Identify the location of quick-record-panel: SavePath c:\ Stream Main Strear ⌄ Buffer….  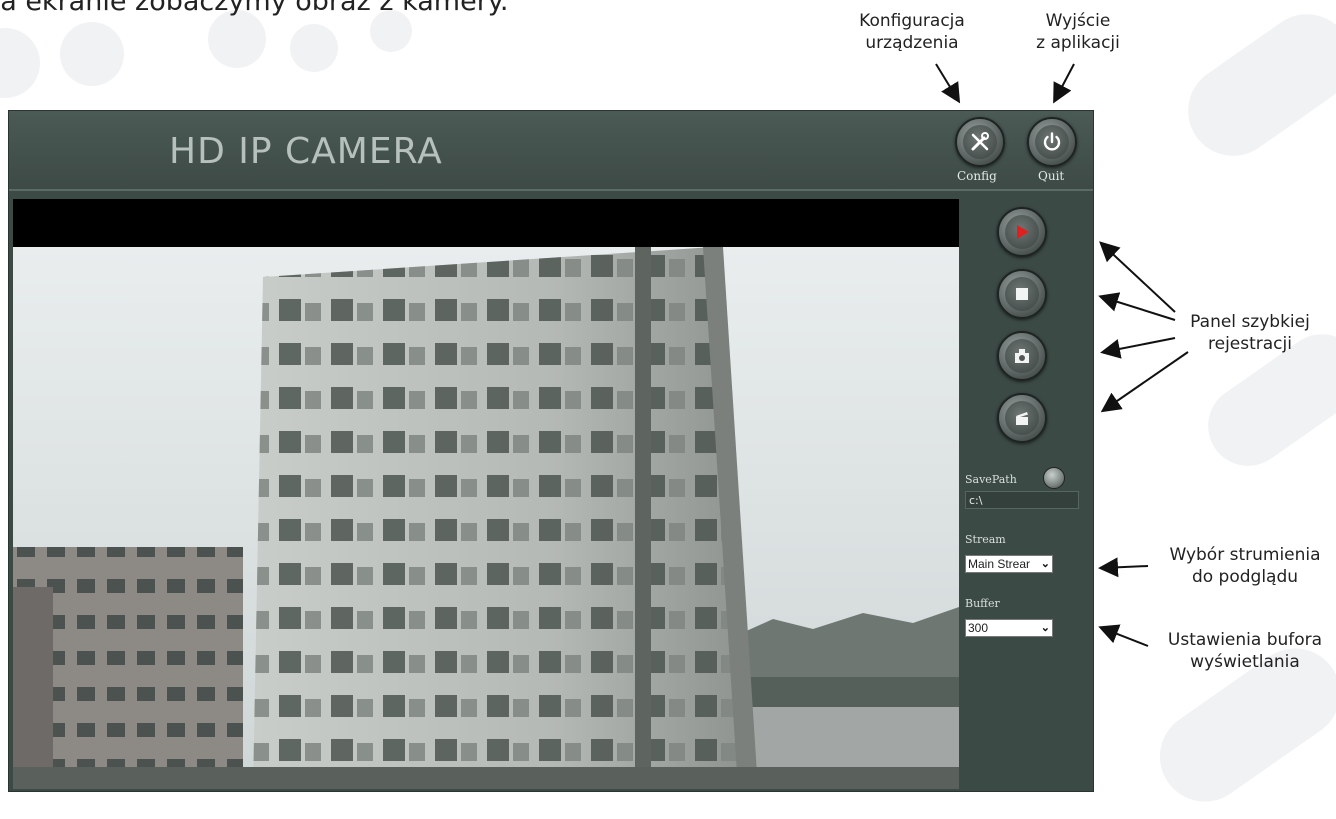
(1025, 494).